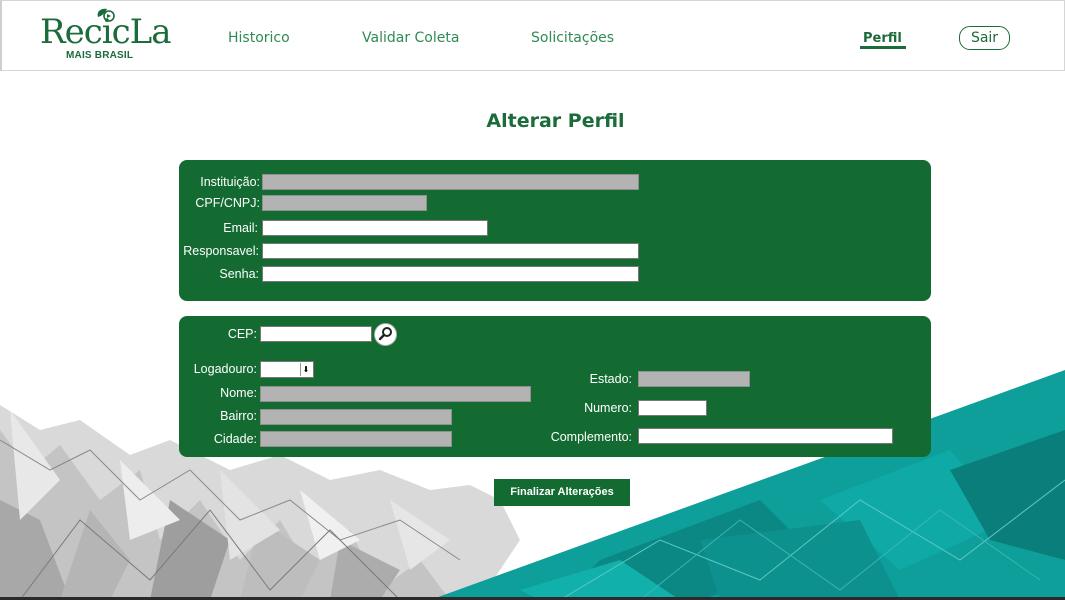 The height and width of the screenshot is (600, 1065). I want to click on estado-label: Estado:, so click(610, 379).